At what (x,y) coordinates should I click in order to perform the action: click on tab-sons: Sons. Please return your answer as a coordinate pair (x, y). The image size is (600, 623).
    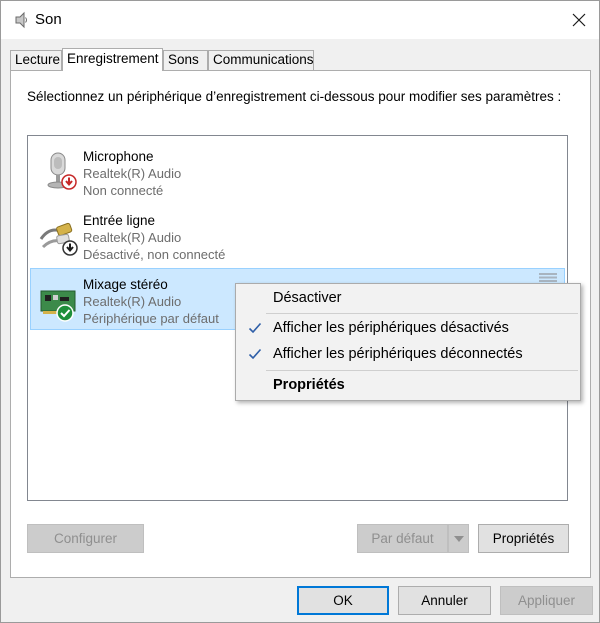
    Looking at the image, I should click on (185, 60).